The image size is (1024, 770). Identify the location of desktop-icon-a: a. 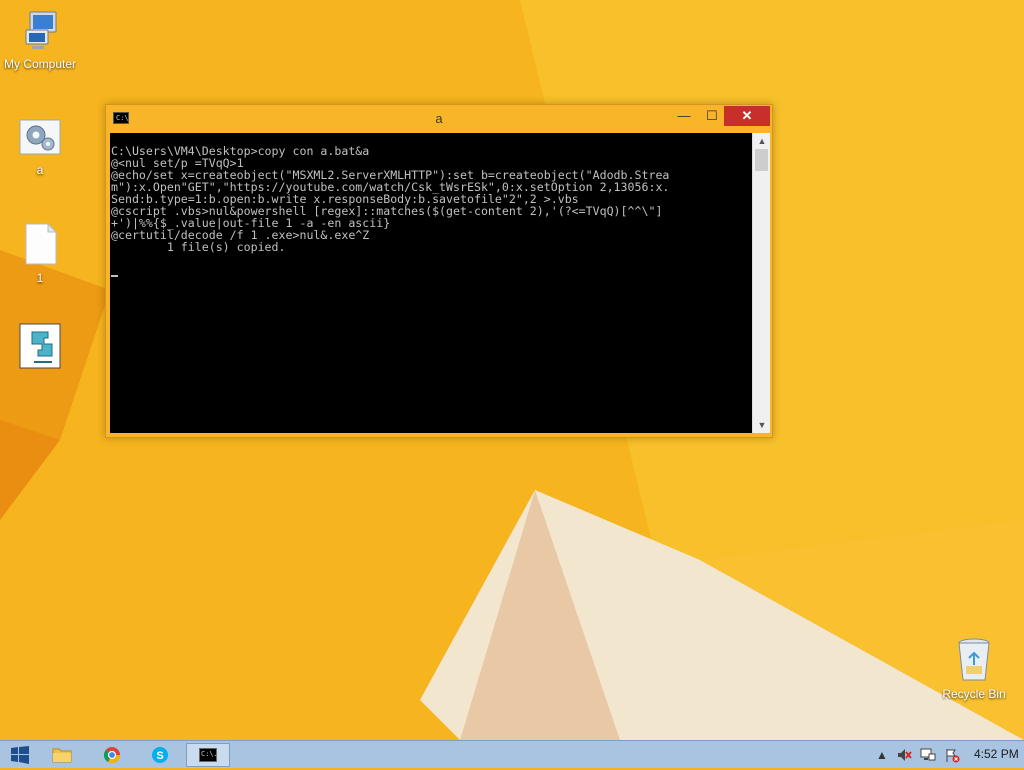
(40, 147).